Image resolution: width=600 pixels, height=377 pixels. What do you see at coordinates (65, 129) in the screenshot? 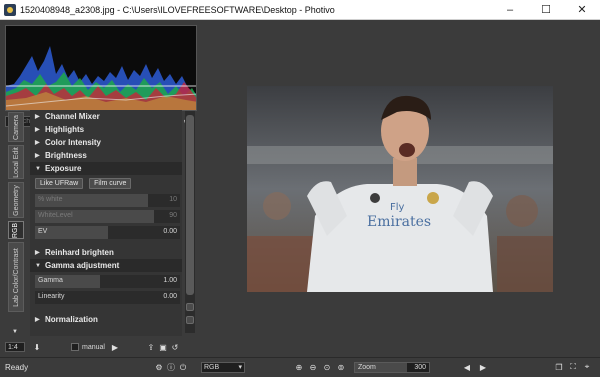
I see `section-title: Highlights` at bounding box center [65, 129].